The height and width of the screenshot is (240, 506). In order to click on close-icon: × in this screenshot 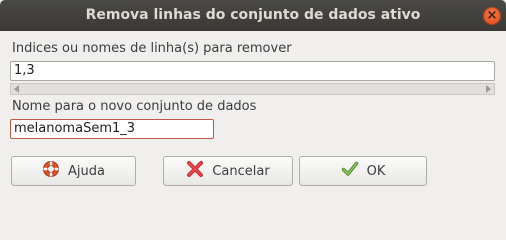, I will do `click(492, 16)`.